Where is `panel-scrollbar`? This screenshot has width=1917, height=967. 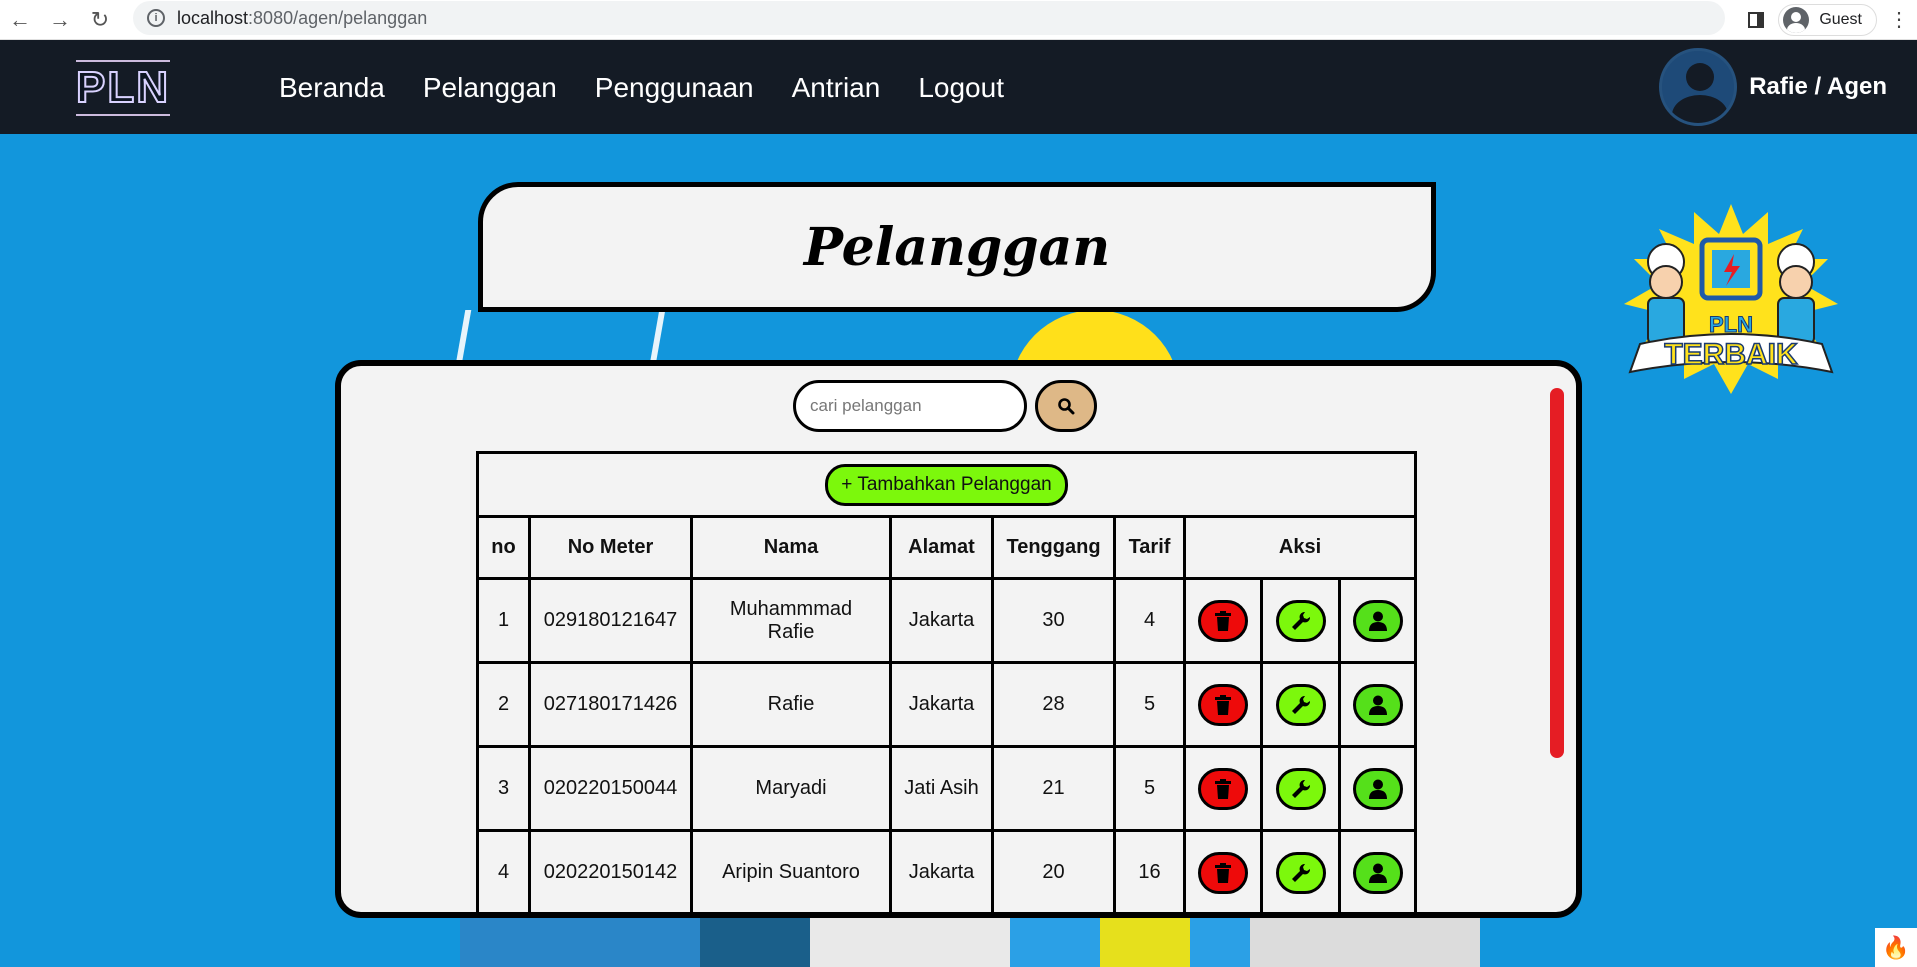 panel-scrollbar is located at coordinates (1557, 573).